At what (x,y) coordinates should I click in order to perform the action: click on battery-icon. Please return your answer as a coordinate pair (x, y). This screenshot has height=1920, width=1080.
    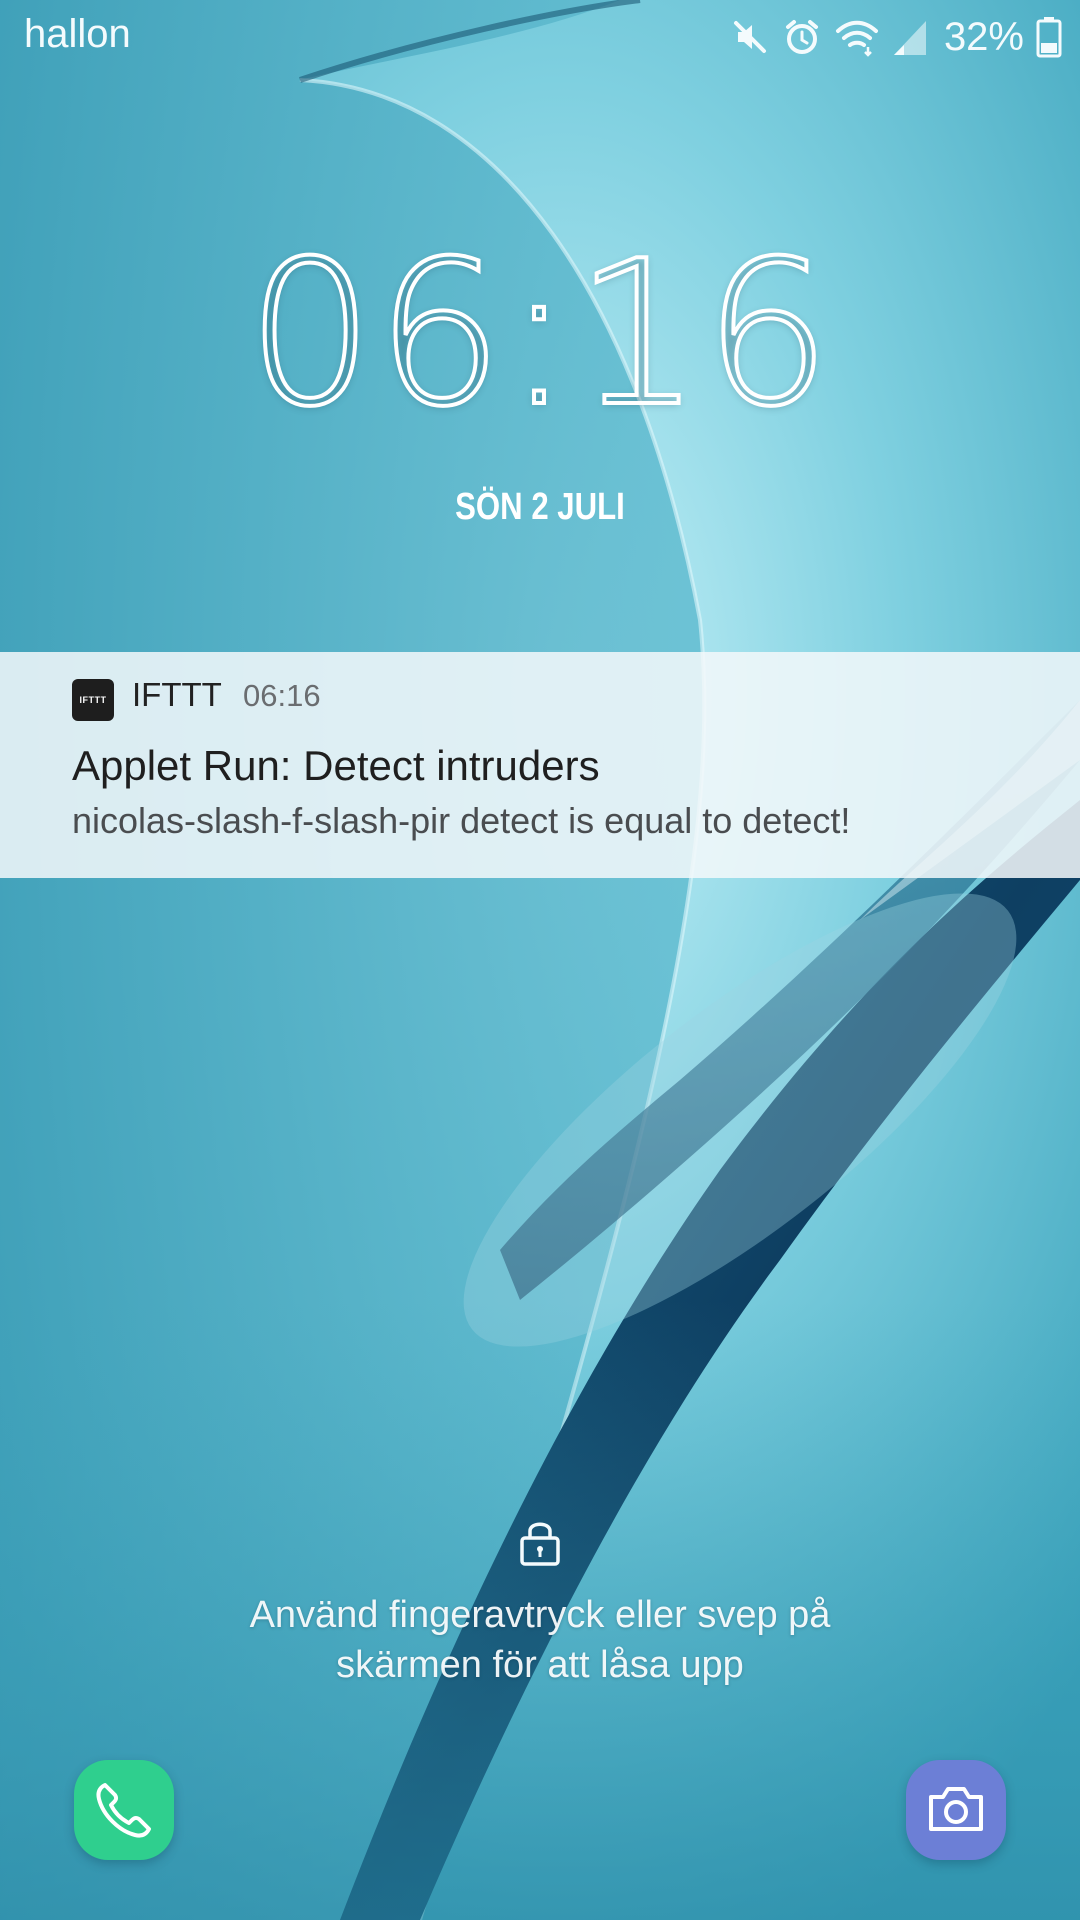
    Looking at the image, I should click on (1049, 37).